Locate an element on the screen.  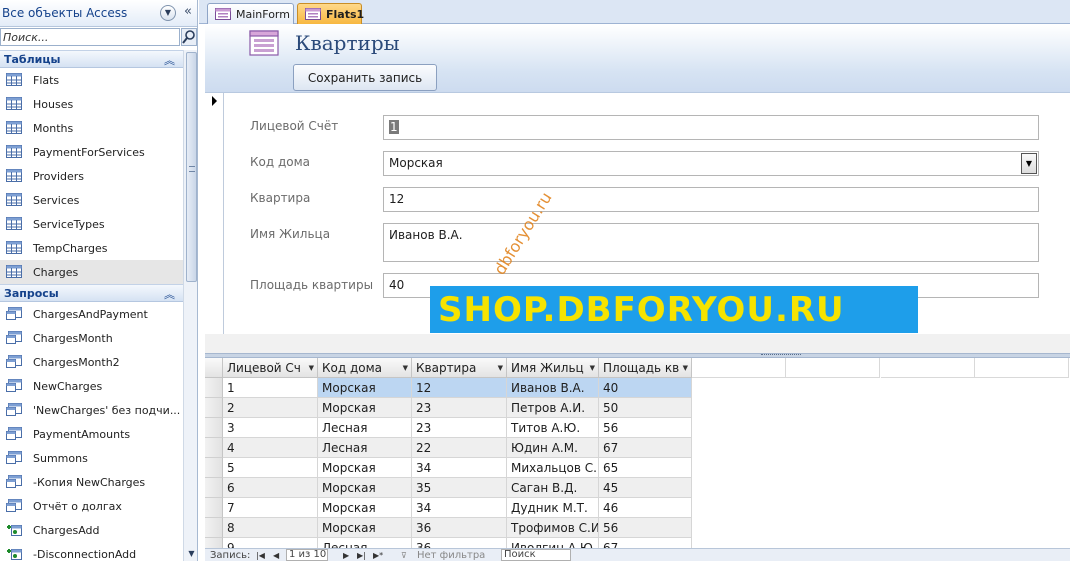
record-position-input: 1 из 10 is located at coordinates (307, 555).